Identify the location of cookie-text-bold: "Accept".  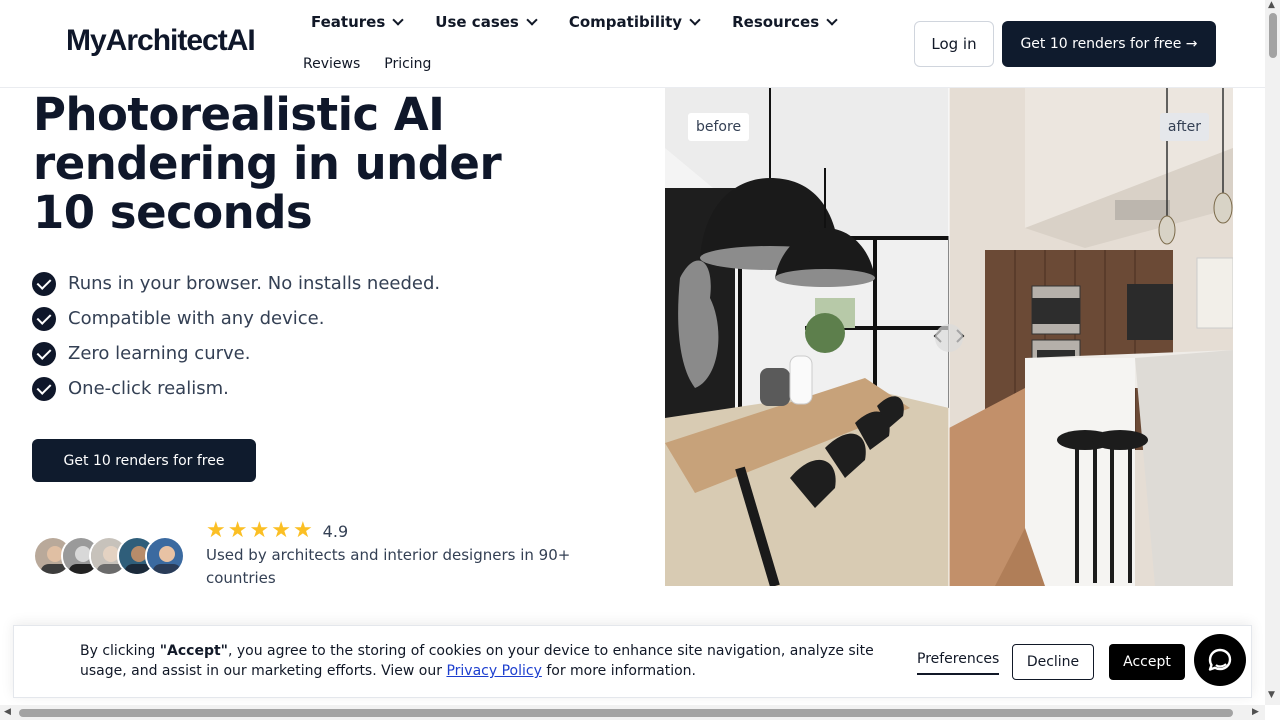
(193, 651).